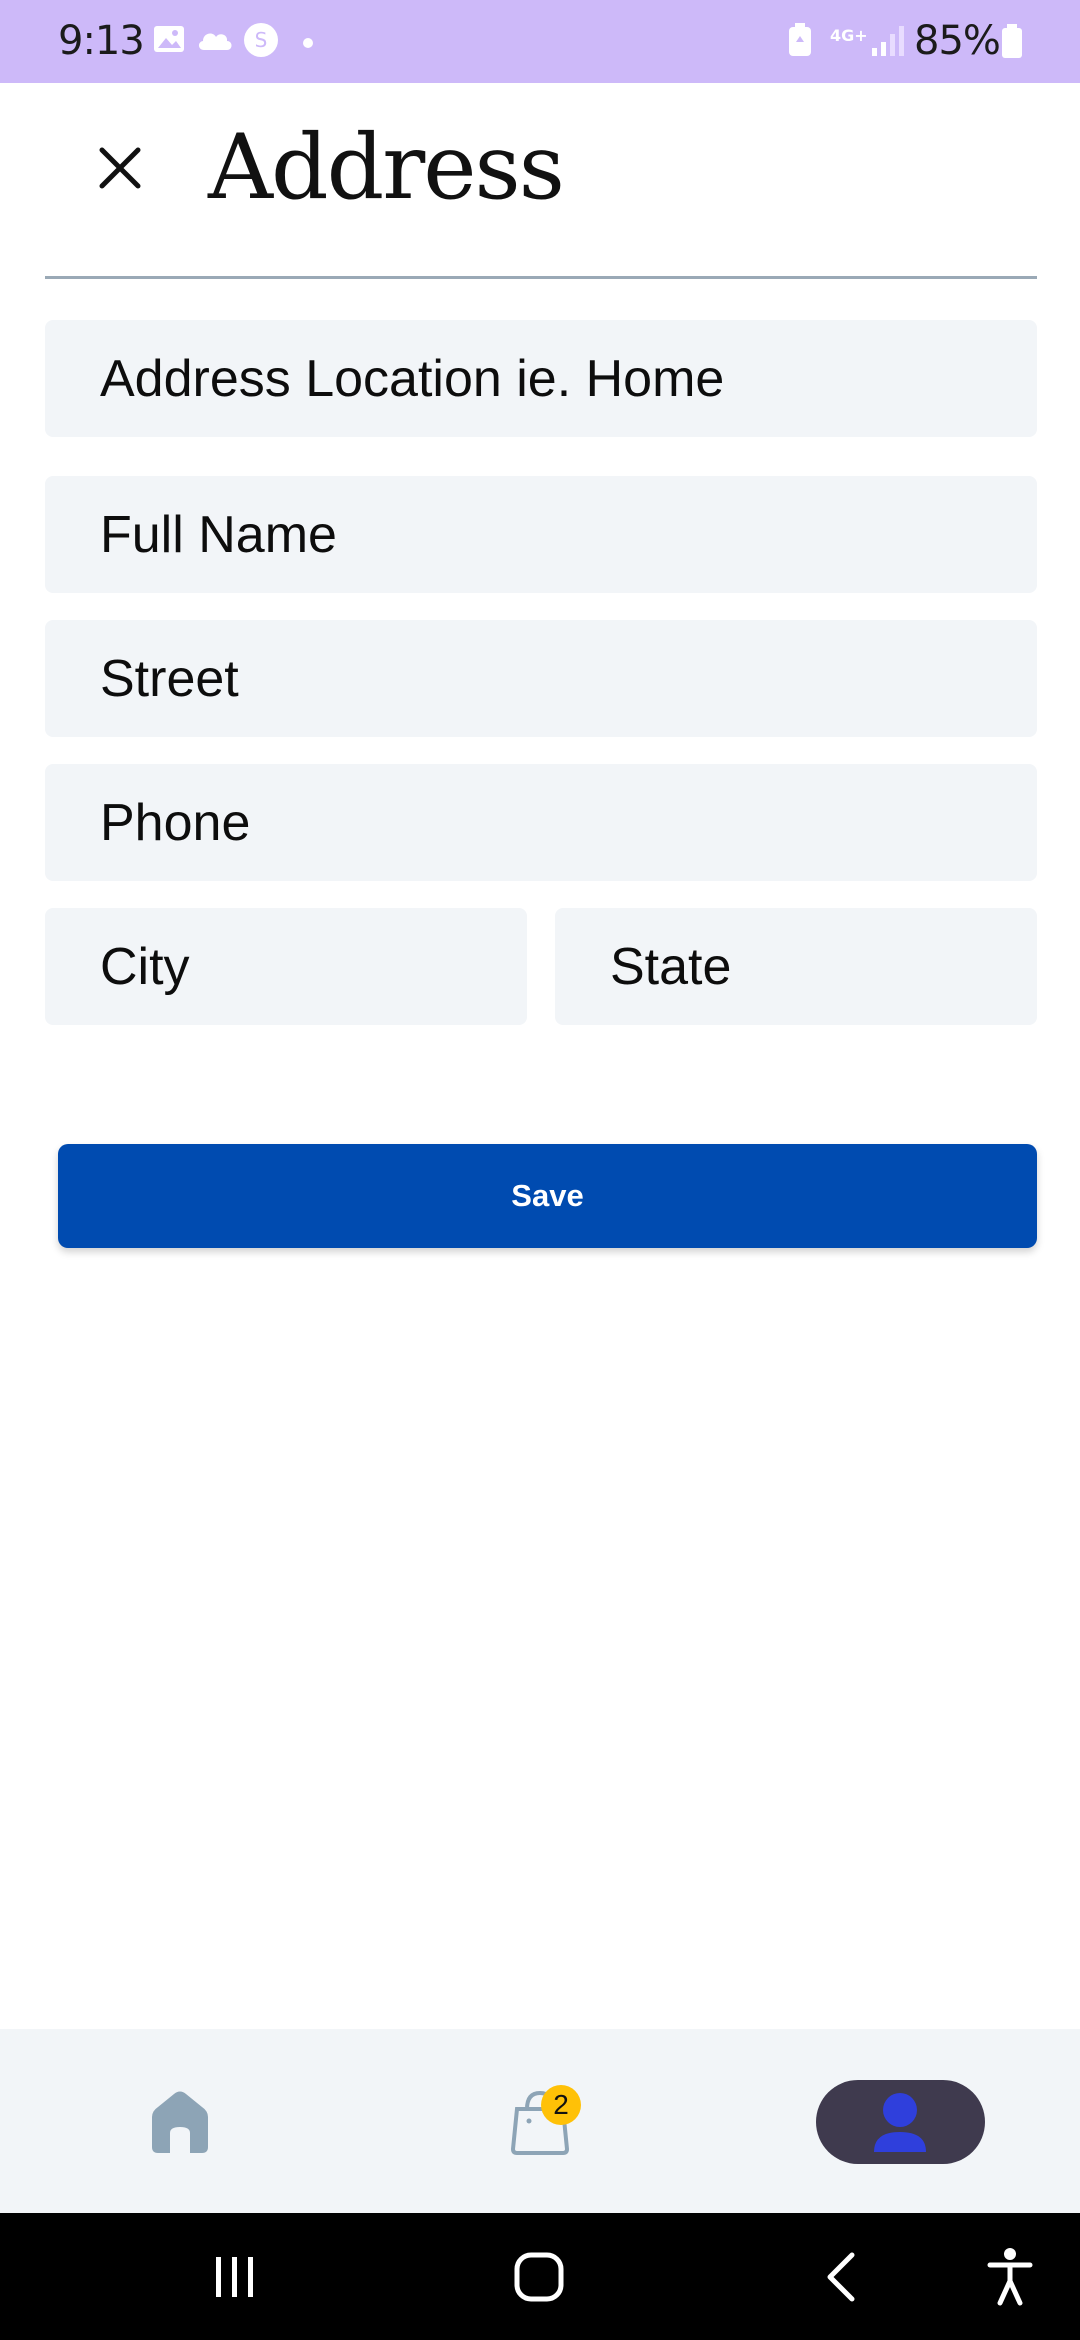 The height and width of the screenshot is (2340, 1080). I want to click on street-input, so click(541, 678).